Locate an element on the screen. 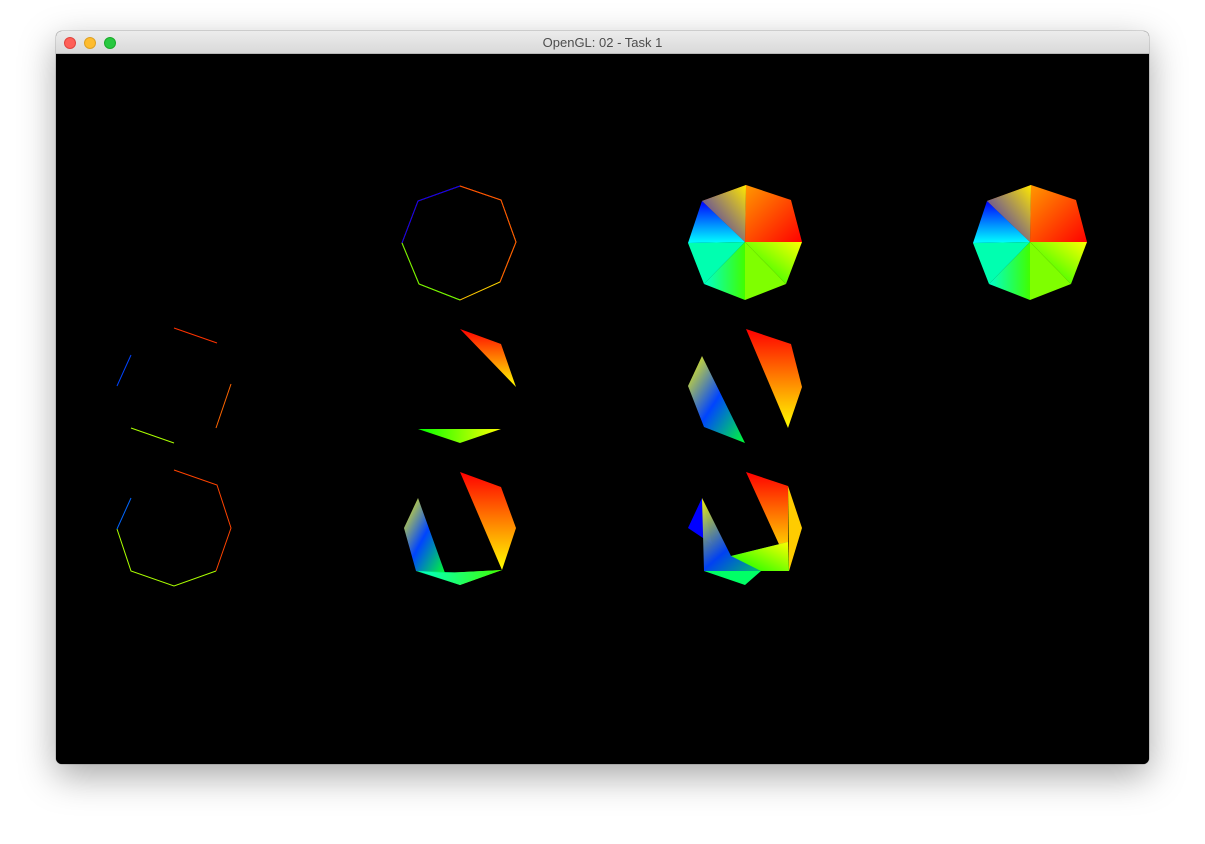 The height and width of the screenshot is (844, 1205). octagon-filled-a is located at coordinates (745, 242).